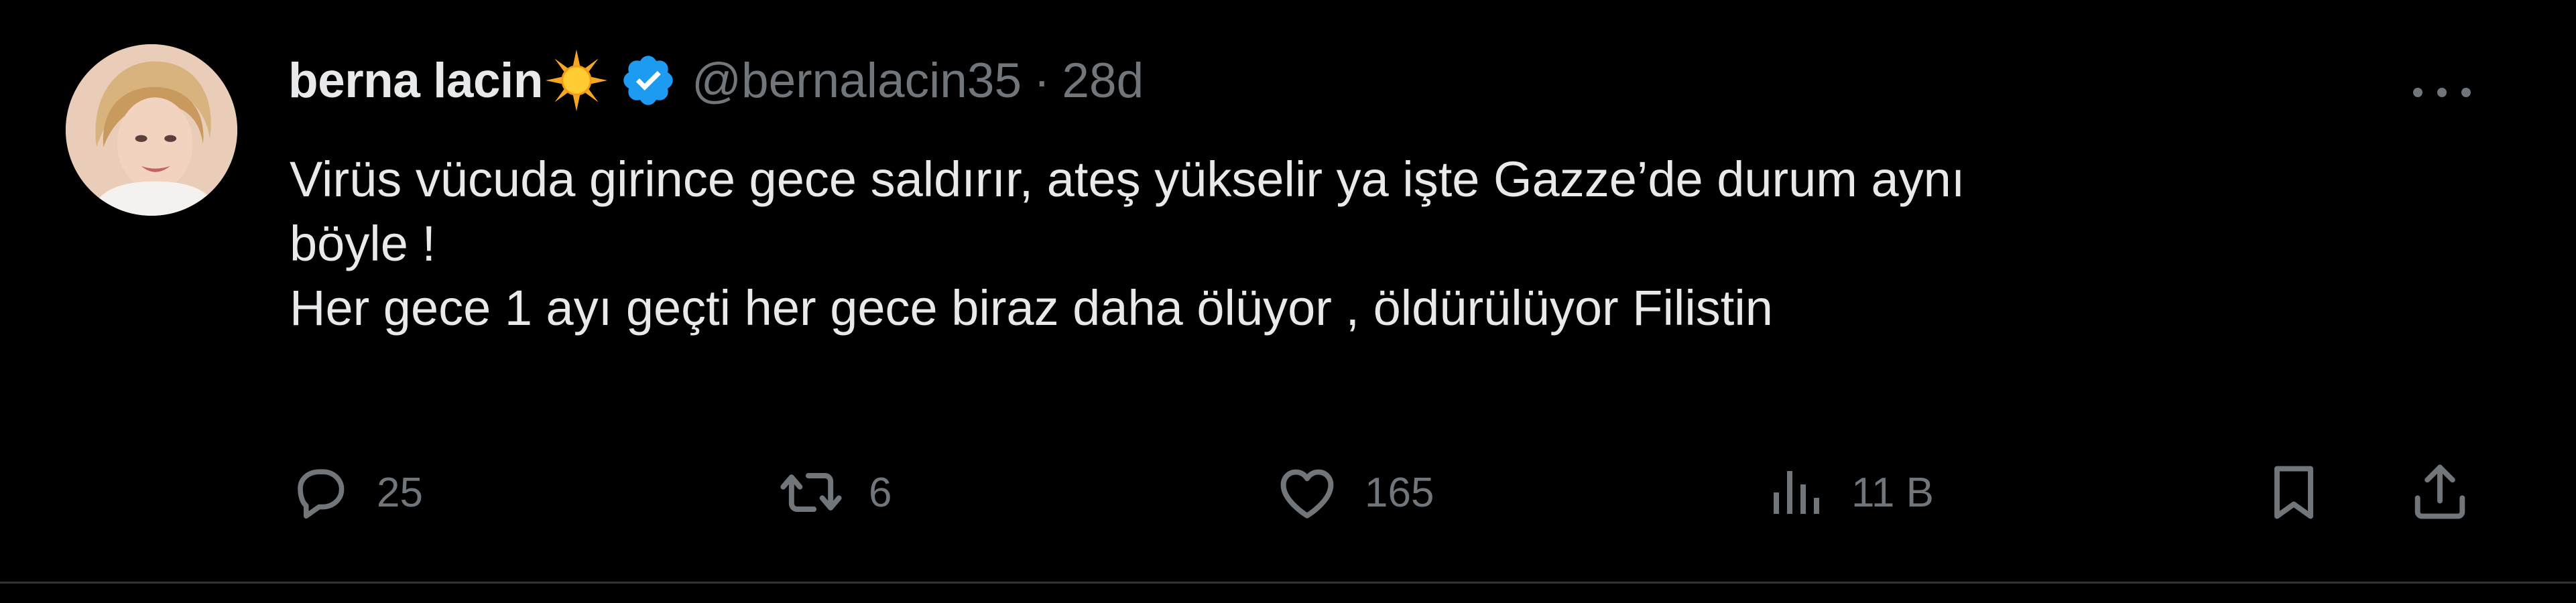 This screenshot has width=2576, height=603. I want to click on verified-badge-icon, so click(648, 81).